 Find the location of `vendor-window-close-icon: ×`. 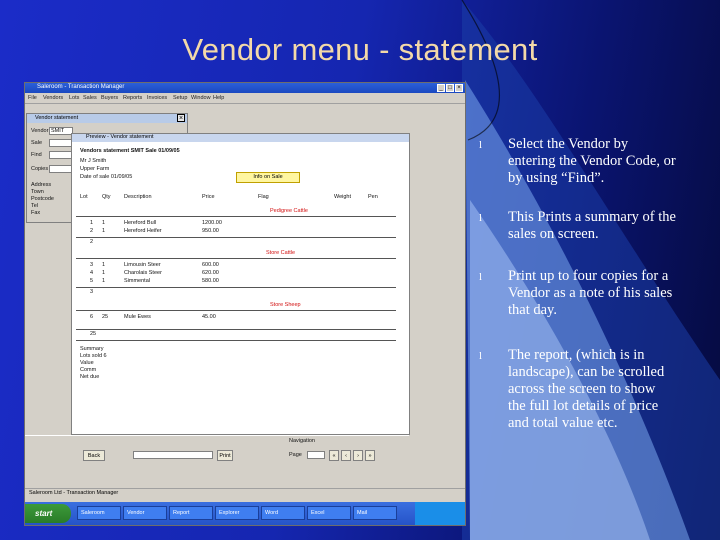

vendor-window-close-icon: × is located at coordinates (181, 118).